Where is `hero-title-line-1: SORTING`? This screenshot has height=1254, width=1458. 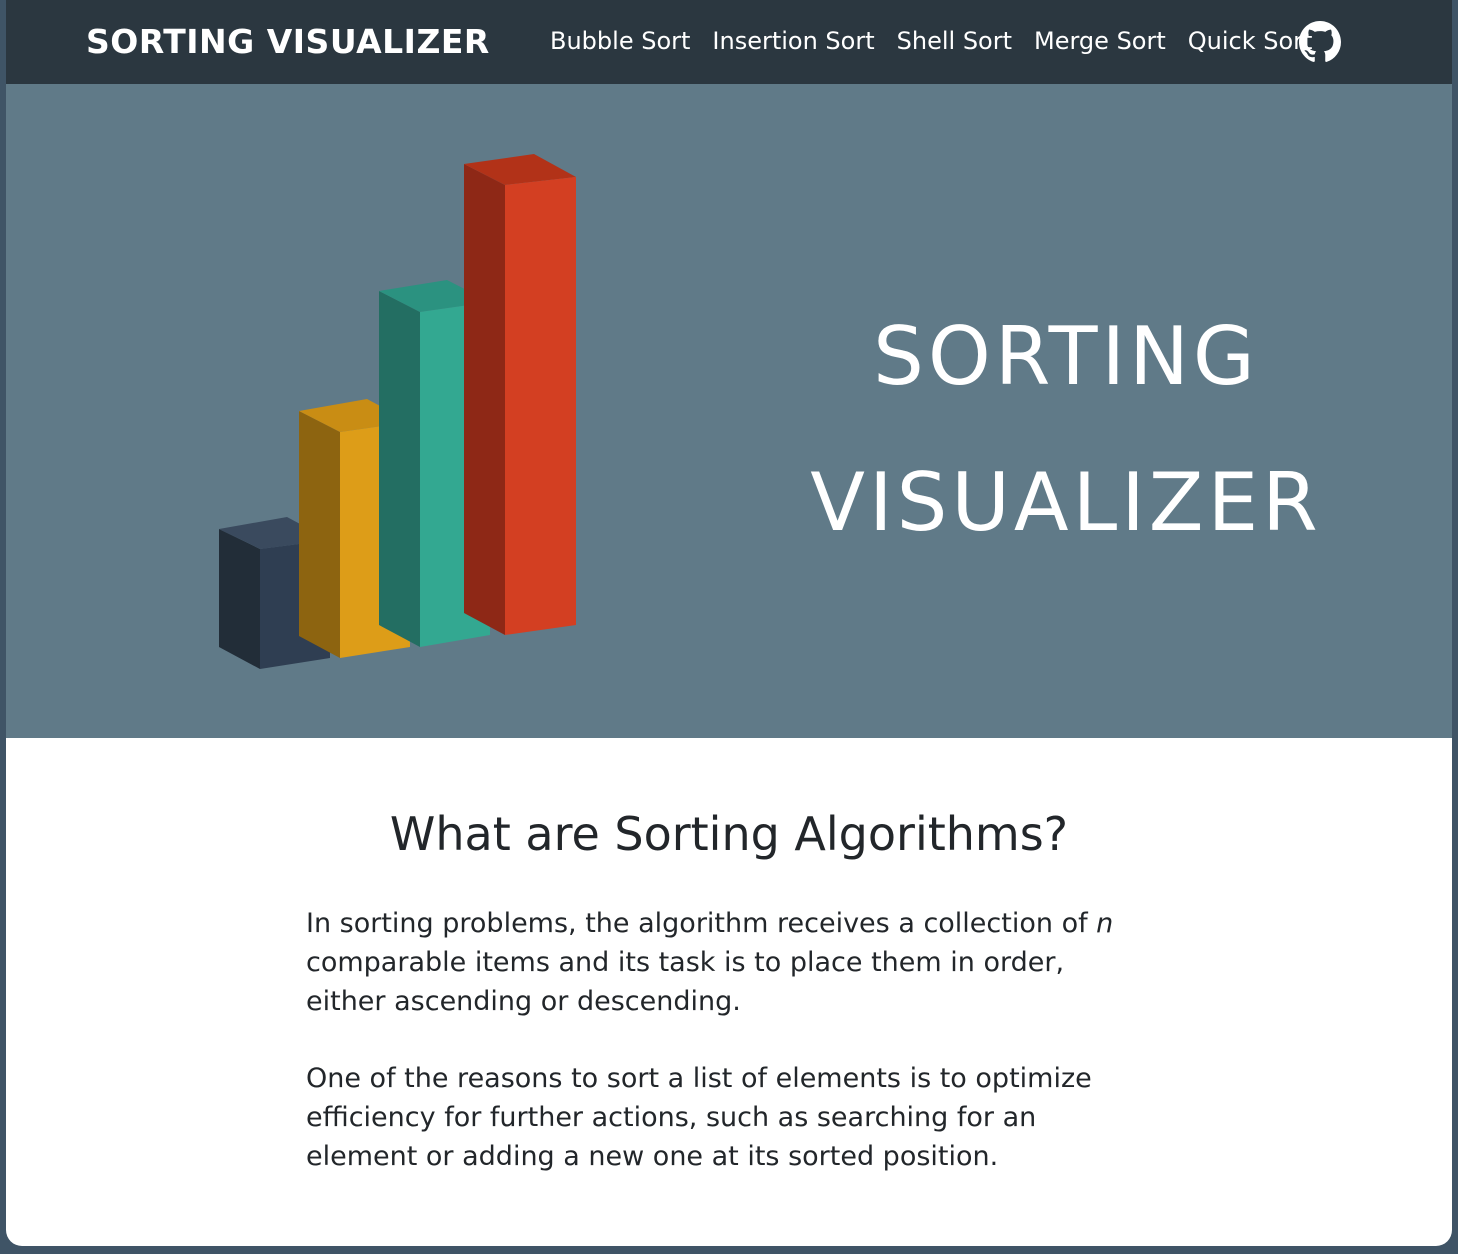 hero-title-line-1: SORTING is located at coordinates (1066, 356).